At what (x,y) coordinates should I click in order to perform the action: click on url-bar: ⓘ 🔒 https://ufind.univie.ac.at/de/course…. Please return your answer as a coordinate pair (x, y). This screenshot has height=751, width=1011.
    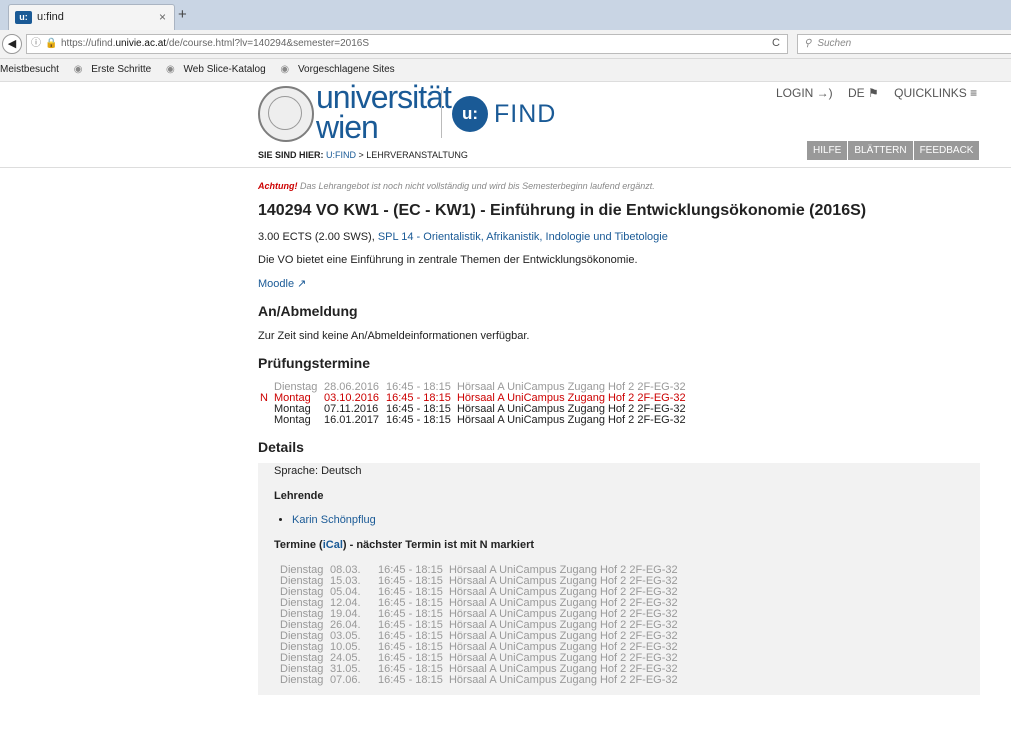
    Looking at the image, I should click on (407, 44).